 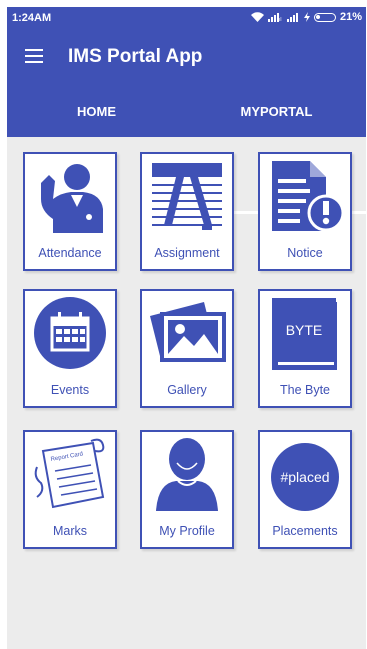 I want to click on marks-report-card-icon: Report Card, so click(x=69, y=473).